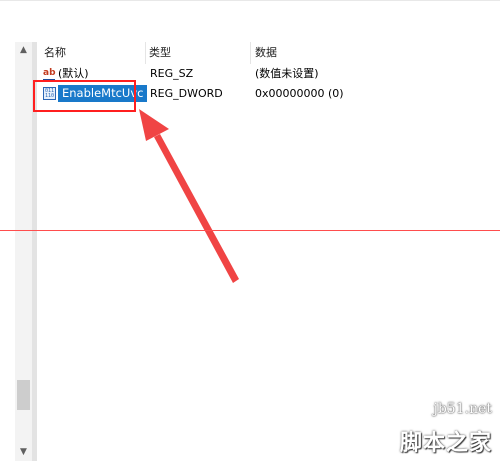 The width and height of the screenshot is (500, 461). What do you see at coordinates (429, 422) in the screenshot?
I see `watermark: jb51.net 脚本之家` at bounding box center [429, 422].